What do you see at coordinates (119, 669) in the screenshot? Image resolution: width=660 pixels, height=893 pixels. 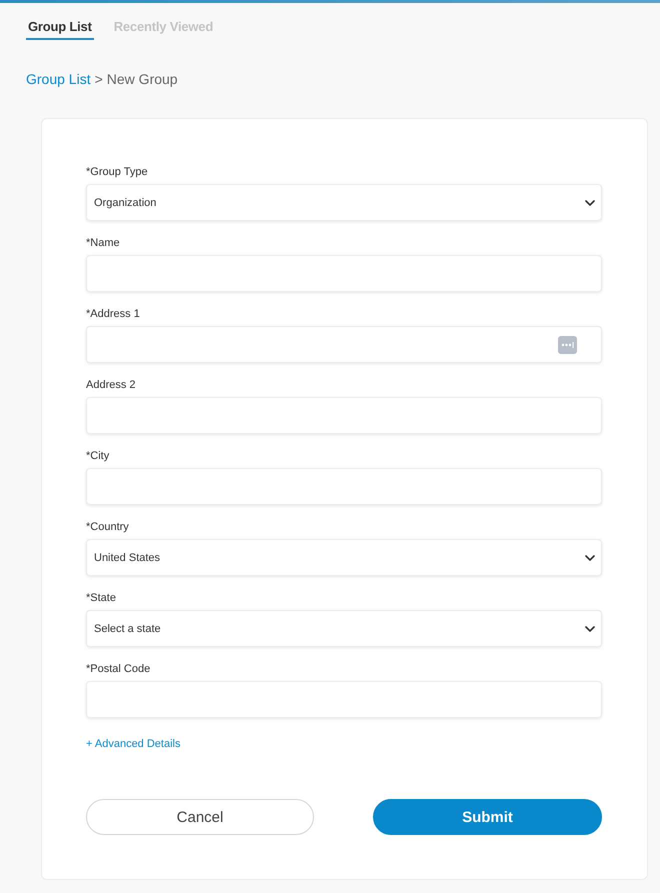 I see `field-label: *Postal Code` at bounding box center [119, 669].